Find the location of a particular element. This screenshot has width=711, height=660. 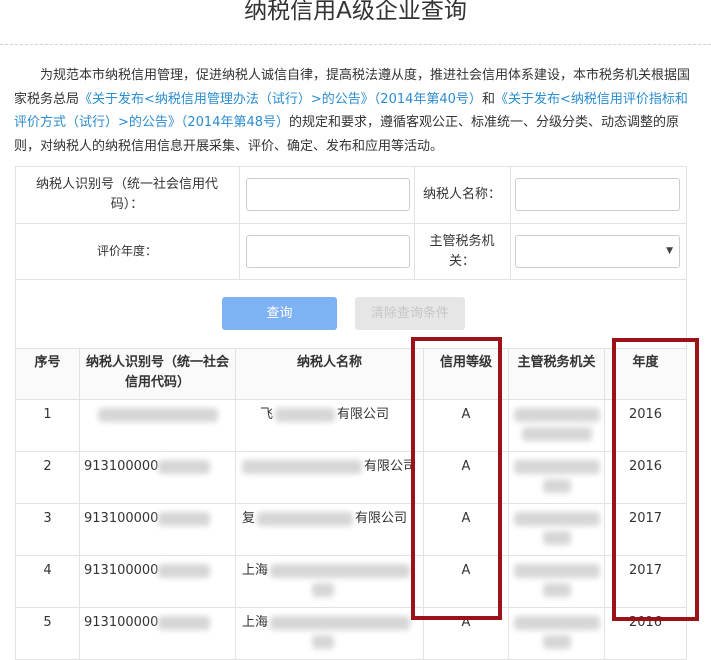

row-taxpayer-id is located at coordinates (157, 425).